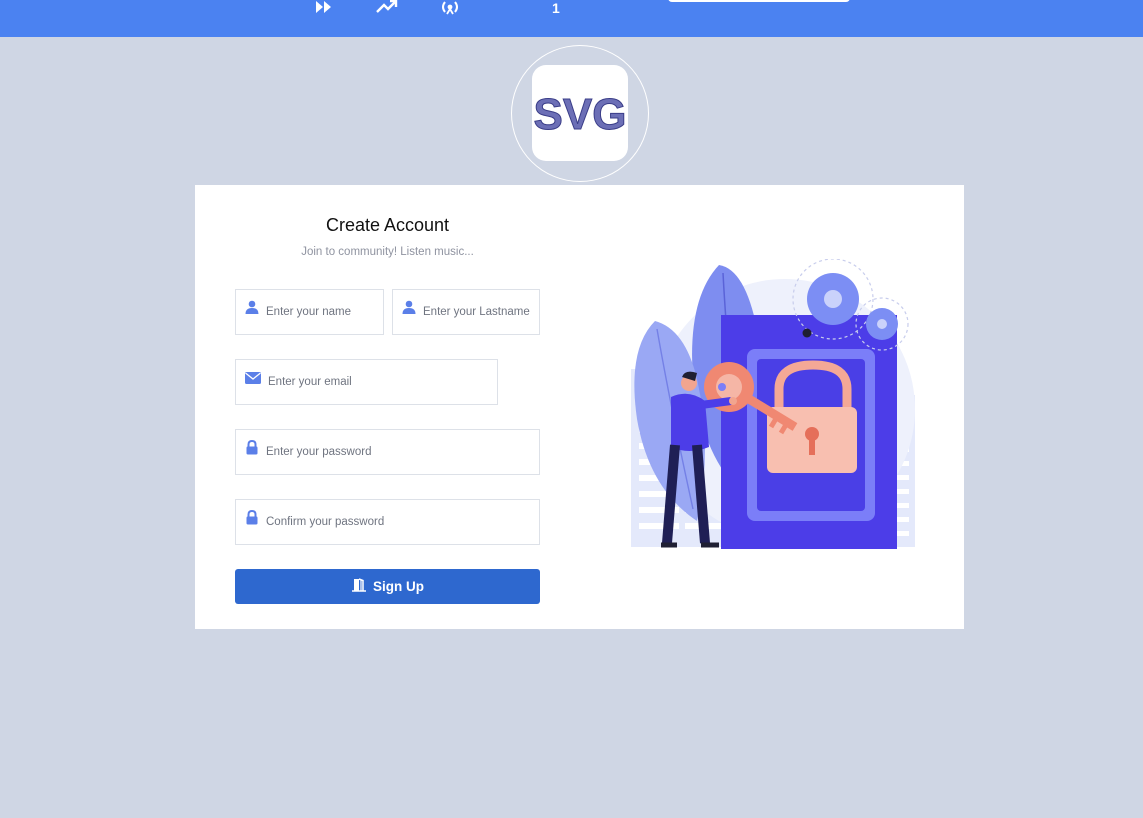  Describe the element at coordinates (571, 18) in the screenshot. I see `top-nav-bar: 1` at that location.